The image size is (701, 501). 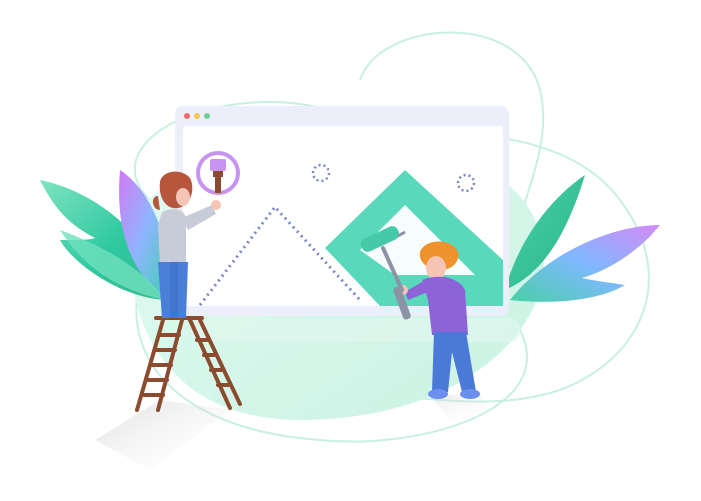 What do you see at coordinates (105, 235) in the screenshot?
I see `left-leaves` at bounding box center [105, 235].